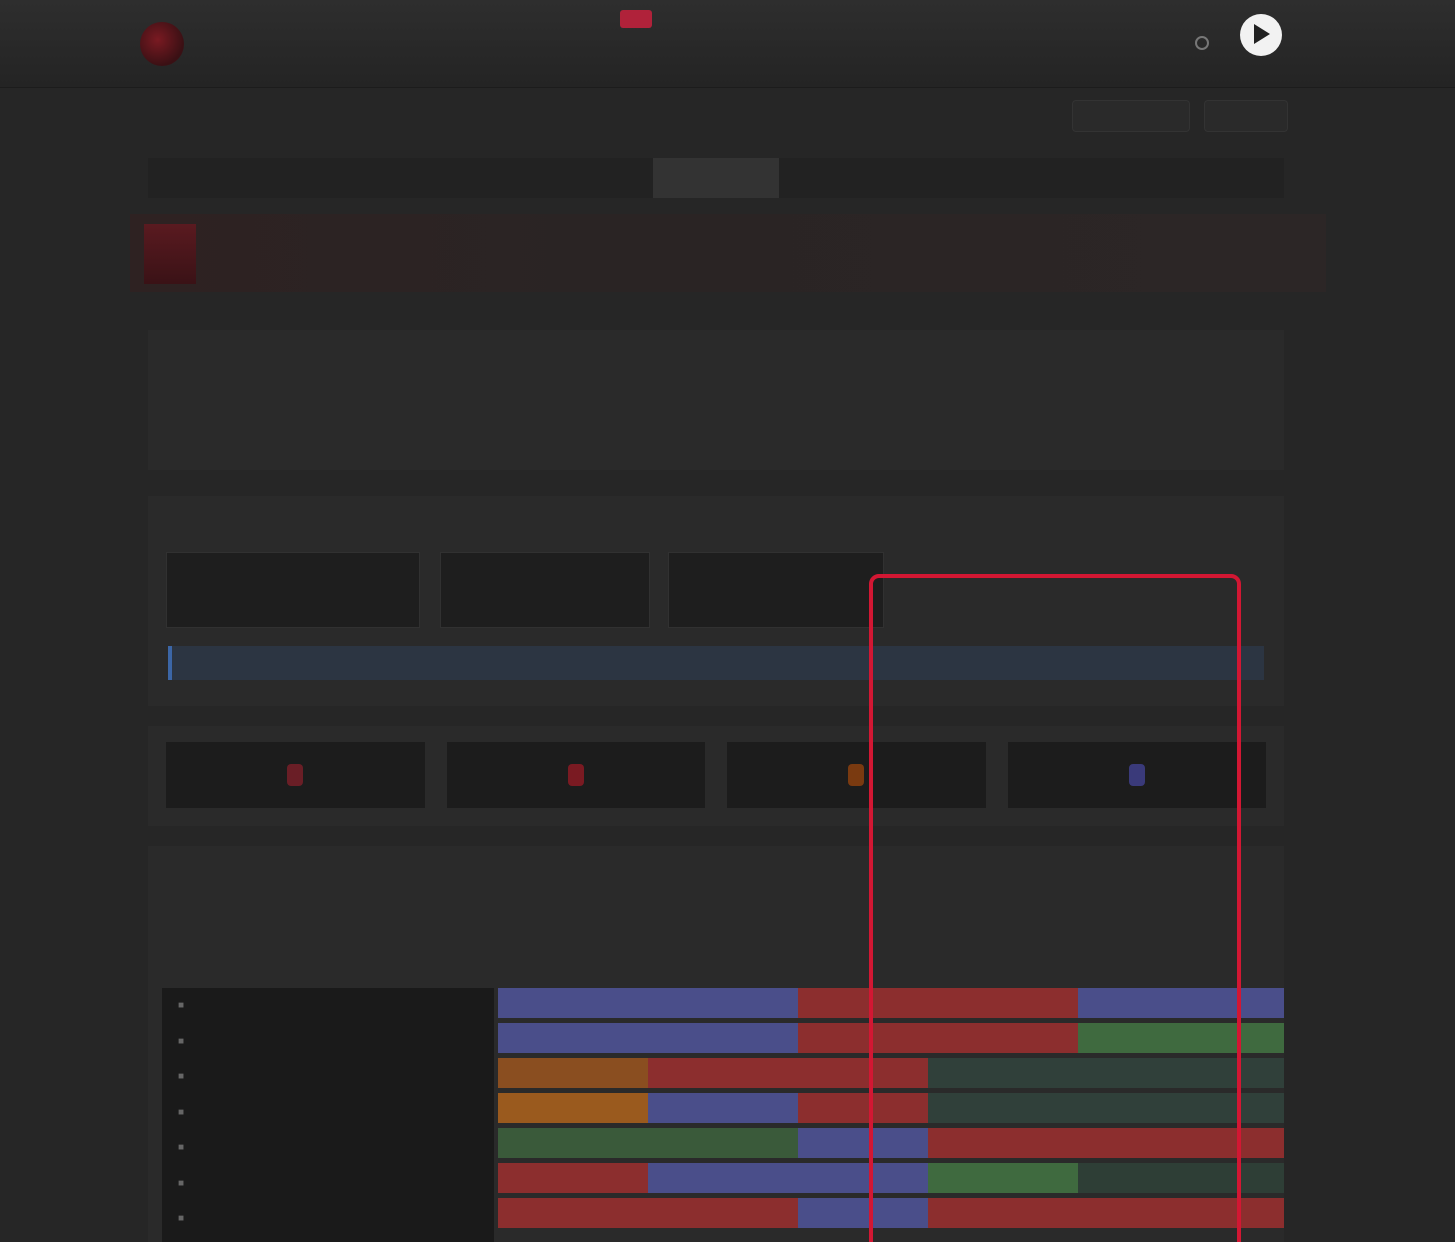  I want to click on hero-emblem, so click(170, 254).